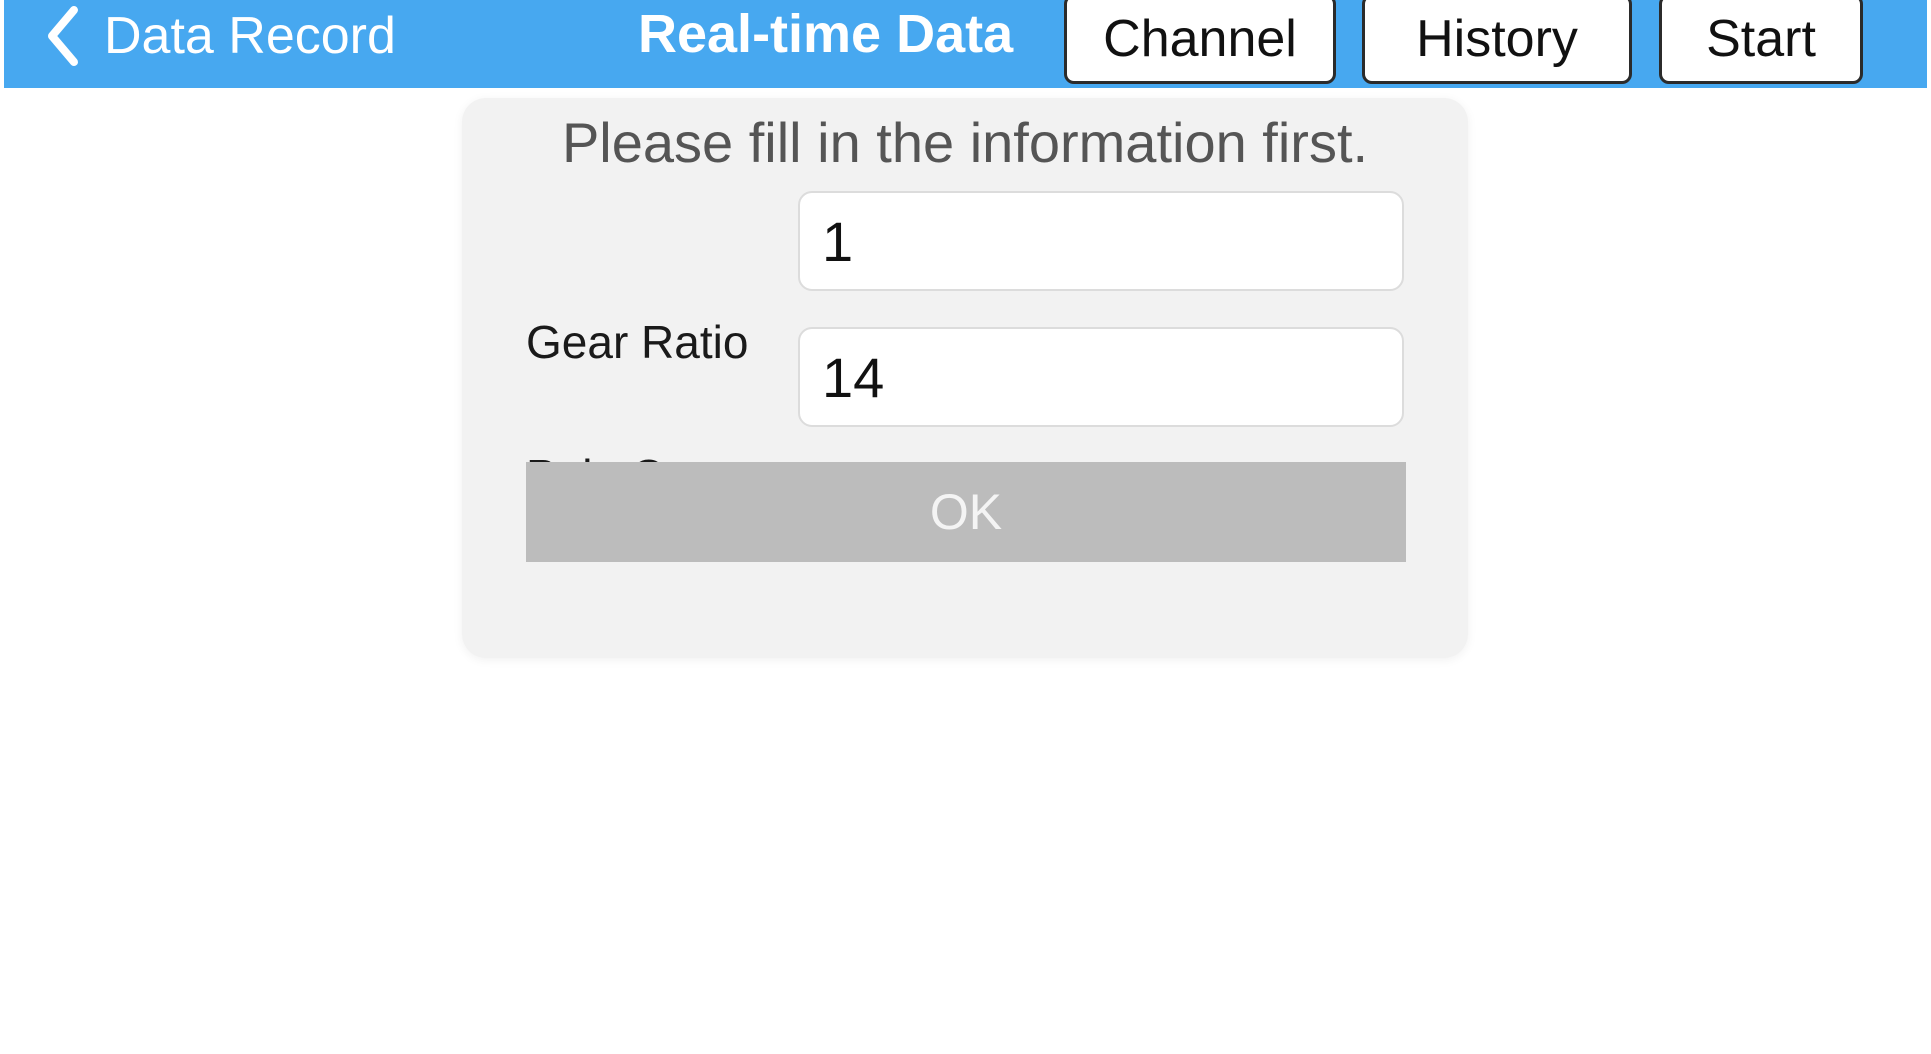 This screenshot has width=1931, height=1054. I want to click on ok-button: OK, so click(966, 512).